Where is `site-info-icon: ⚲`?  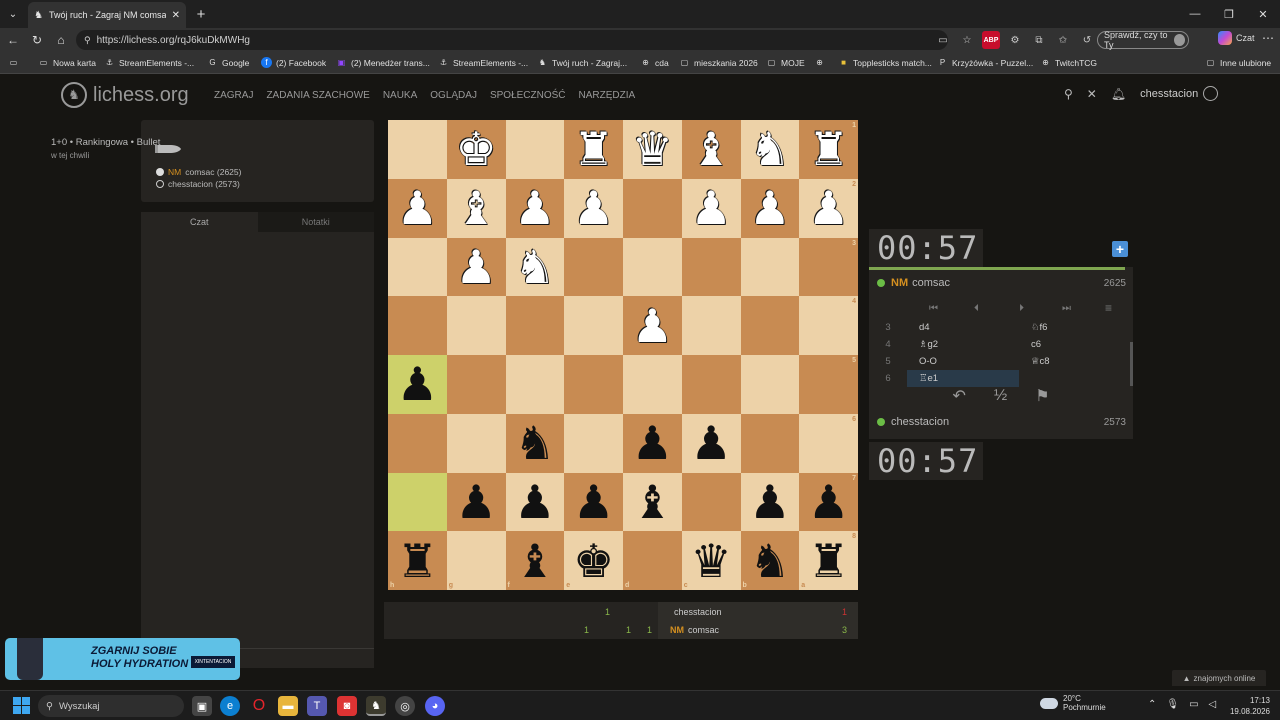 site-info-icon: ⚲ is located at coordinates (87, 40).